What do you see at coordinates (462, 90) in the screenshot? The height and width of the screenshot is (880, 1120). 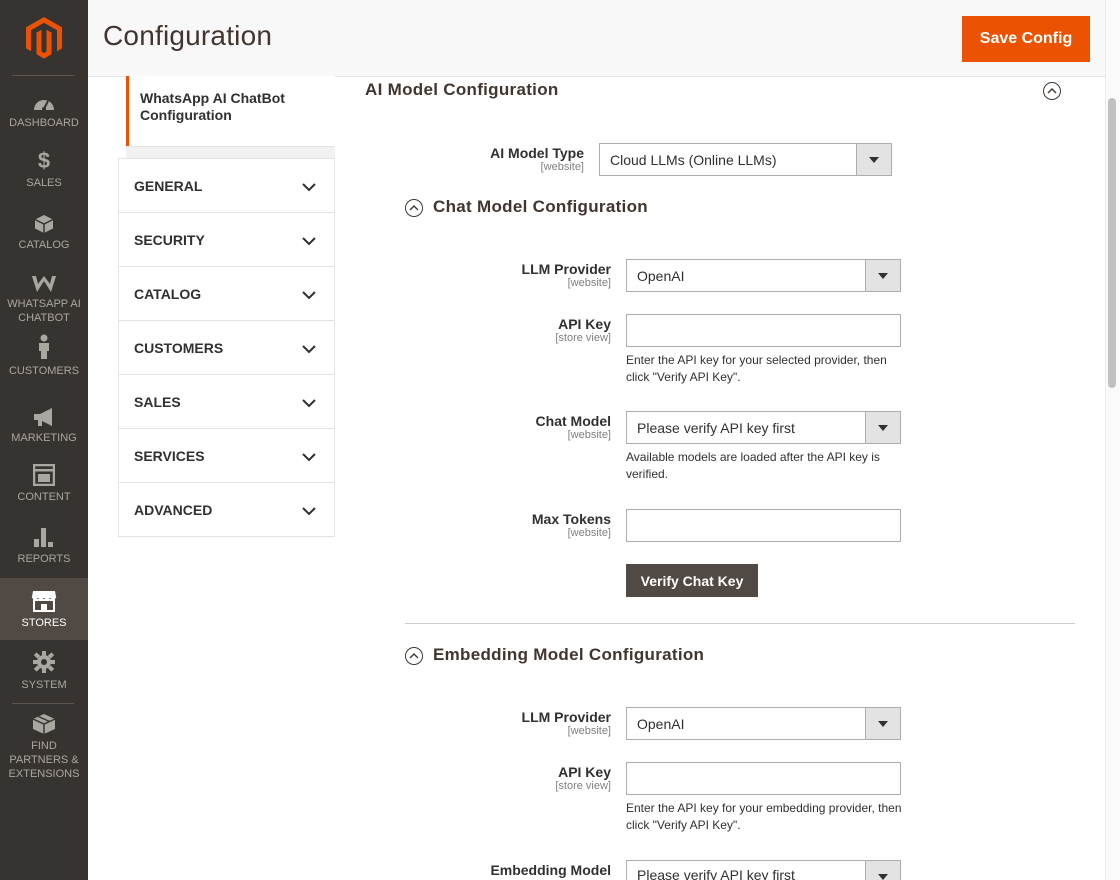 I see `section-title: AI Model Configuration` at bounding box center [462, 90].